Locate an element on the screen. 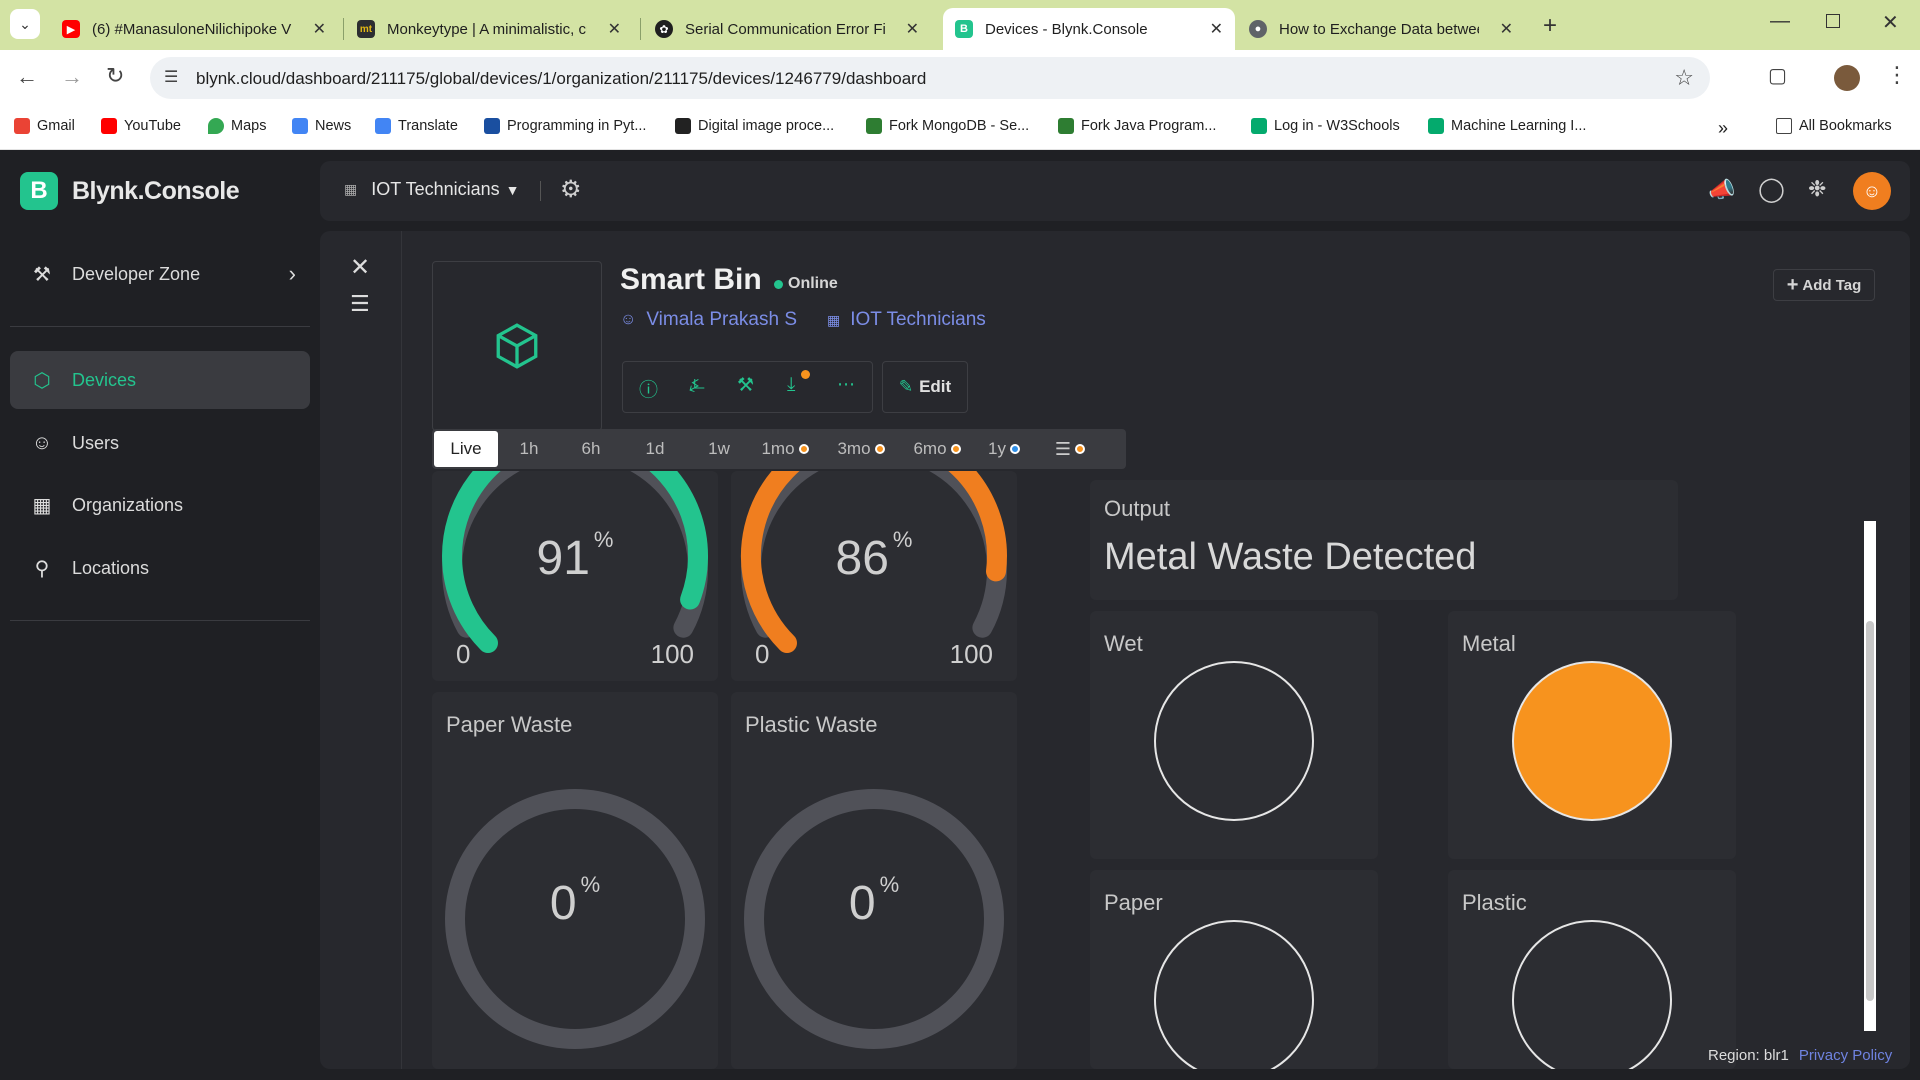 The height and width of the screenshot is (1080, 1920). range-1w: 1w is located at coordinates (719, 449).